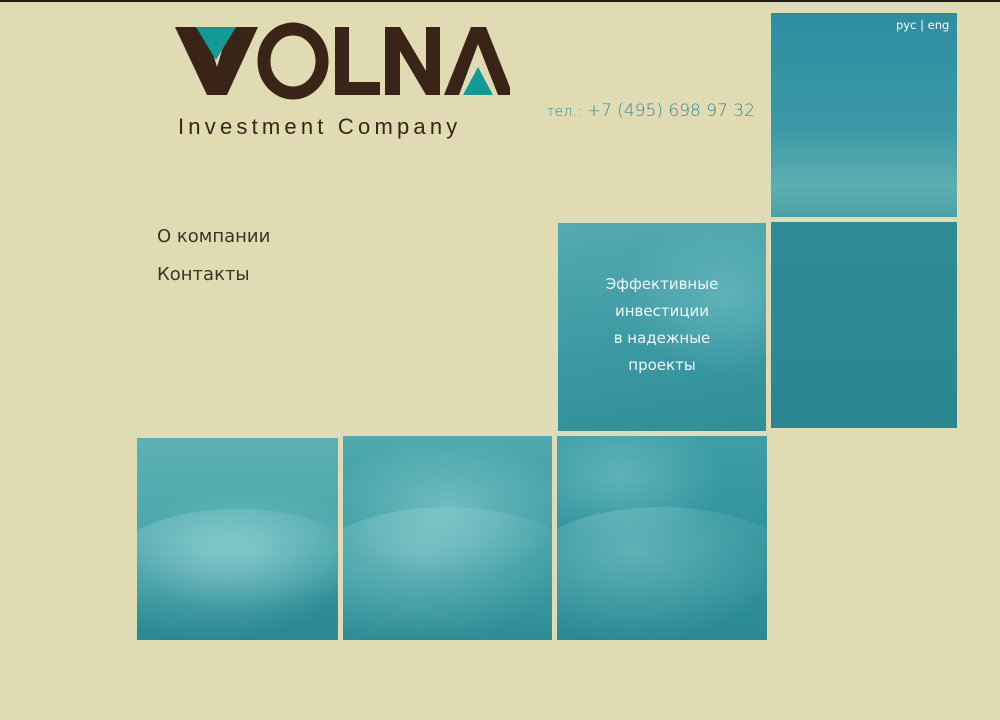 Image resolution: width=1000 pixels, height=720 pixels. What do you see at coordinates (662, 338) in the screenshot?
I see `slogan-line: в надежные` at bounding box center [662, 338].